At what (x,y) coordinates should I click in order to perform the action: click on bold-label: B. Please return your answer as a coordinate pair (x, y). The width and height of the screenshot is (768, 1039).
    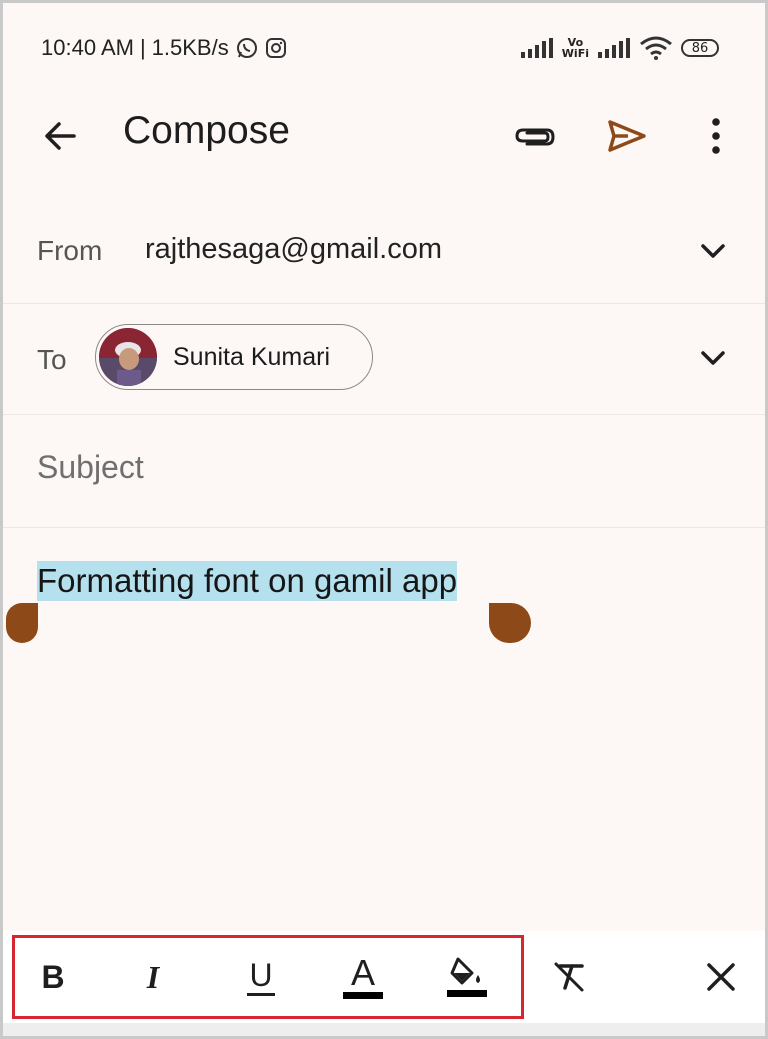
    Looking at the image, I should click on (53, 976).